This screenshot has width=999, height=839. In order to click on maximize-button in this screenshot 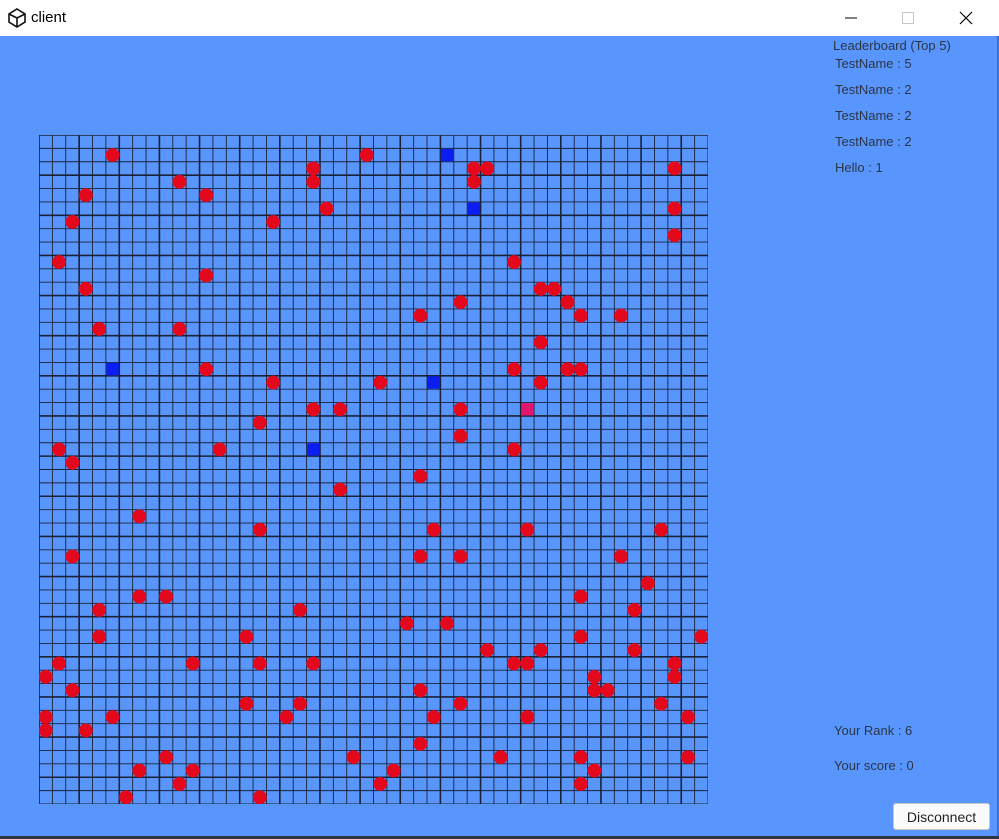, I will do `click(908, 18)`.